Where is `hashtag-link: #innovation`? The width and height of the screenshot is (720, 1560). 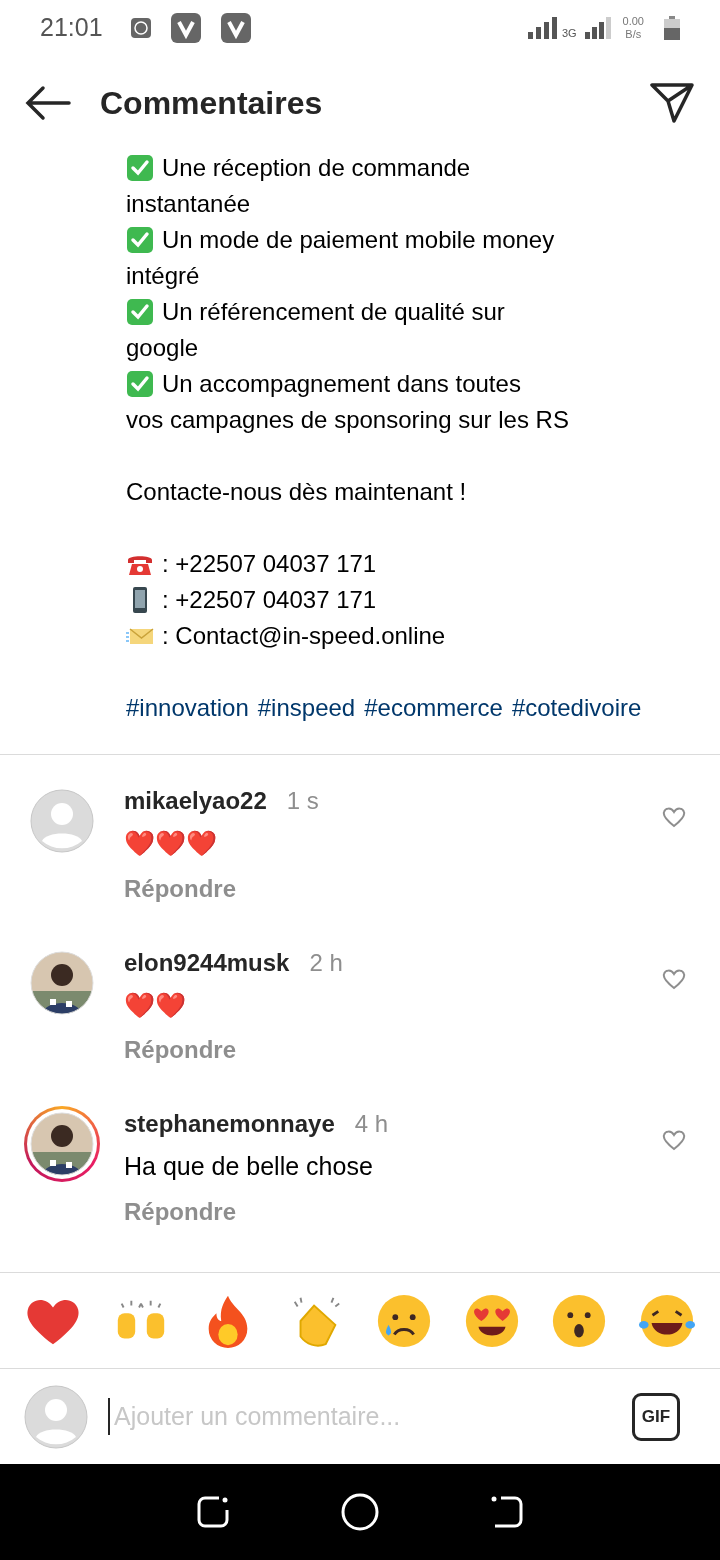
hashtag-link: #innovation is located at coordinates (187, 708).